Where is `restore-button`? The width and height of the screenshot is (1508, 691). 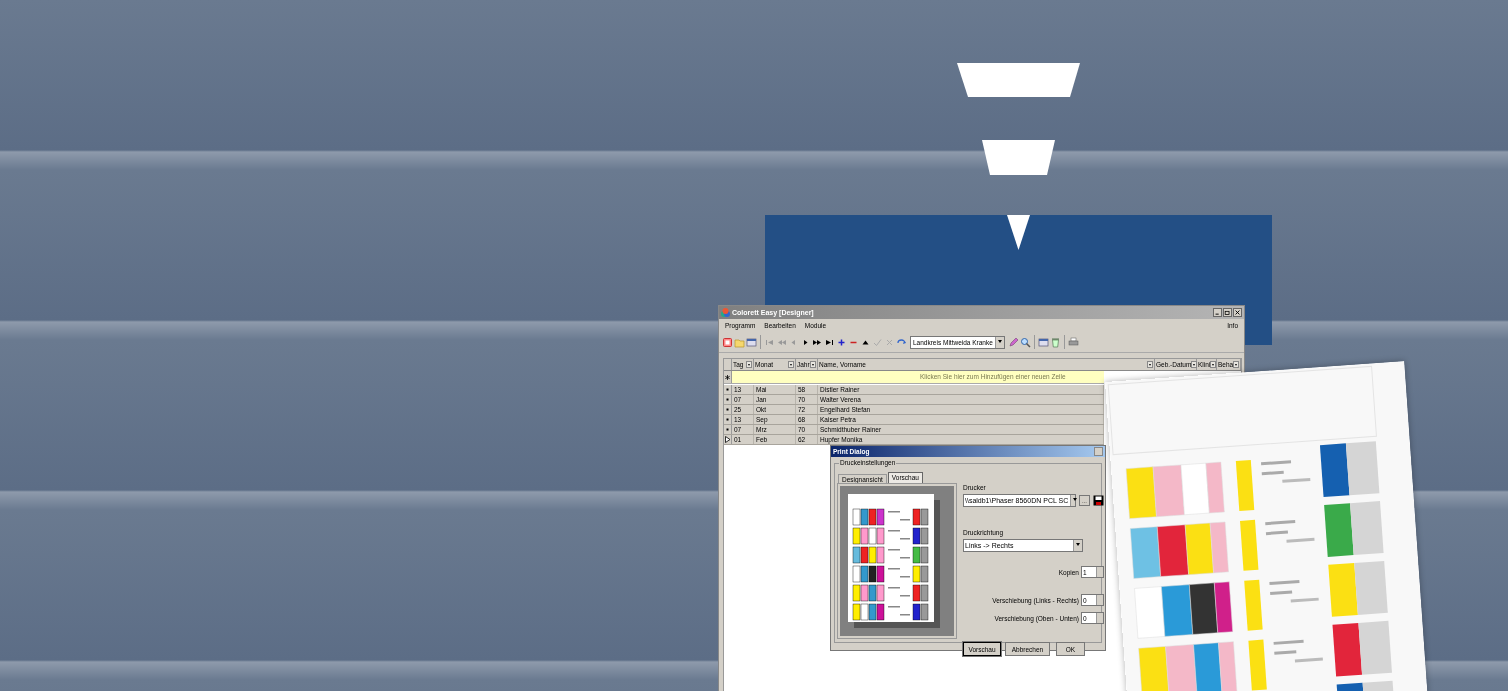 restore-button is located at coordinates (1227, 312).